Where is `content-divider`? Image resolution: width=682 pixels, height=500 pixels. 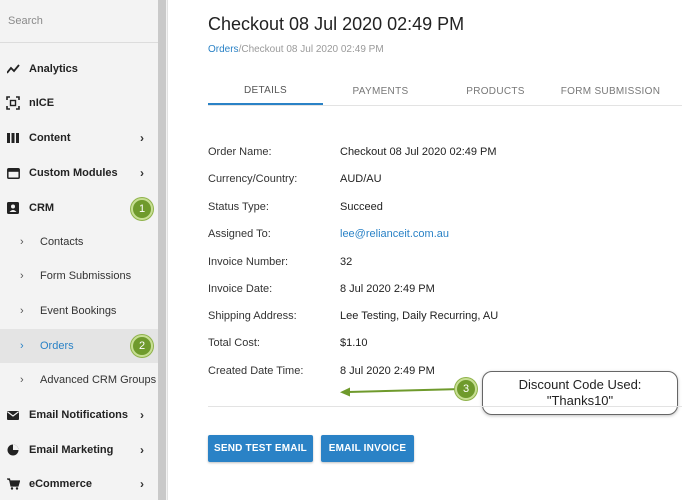 content-divider is located at coordinates (445, 406).